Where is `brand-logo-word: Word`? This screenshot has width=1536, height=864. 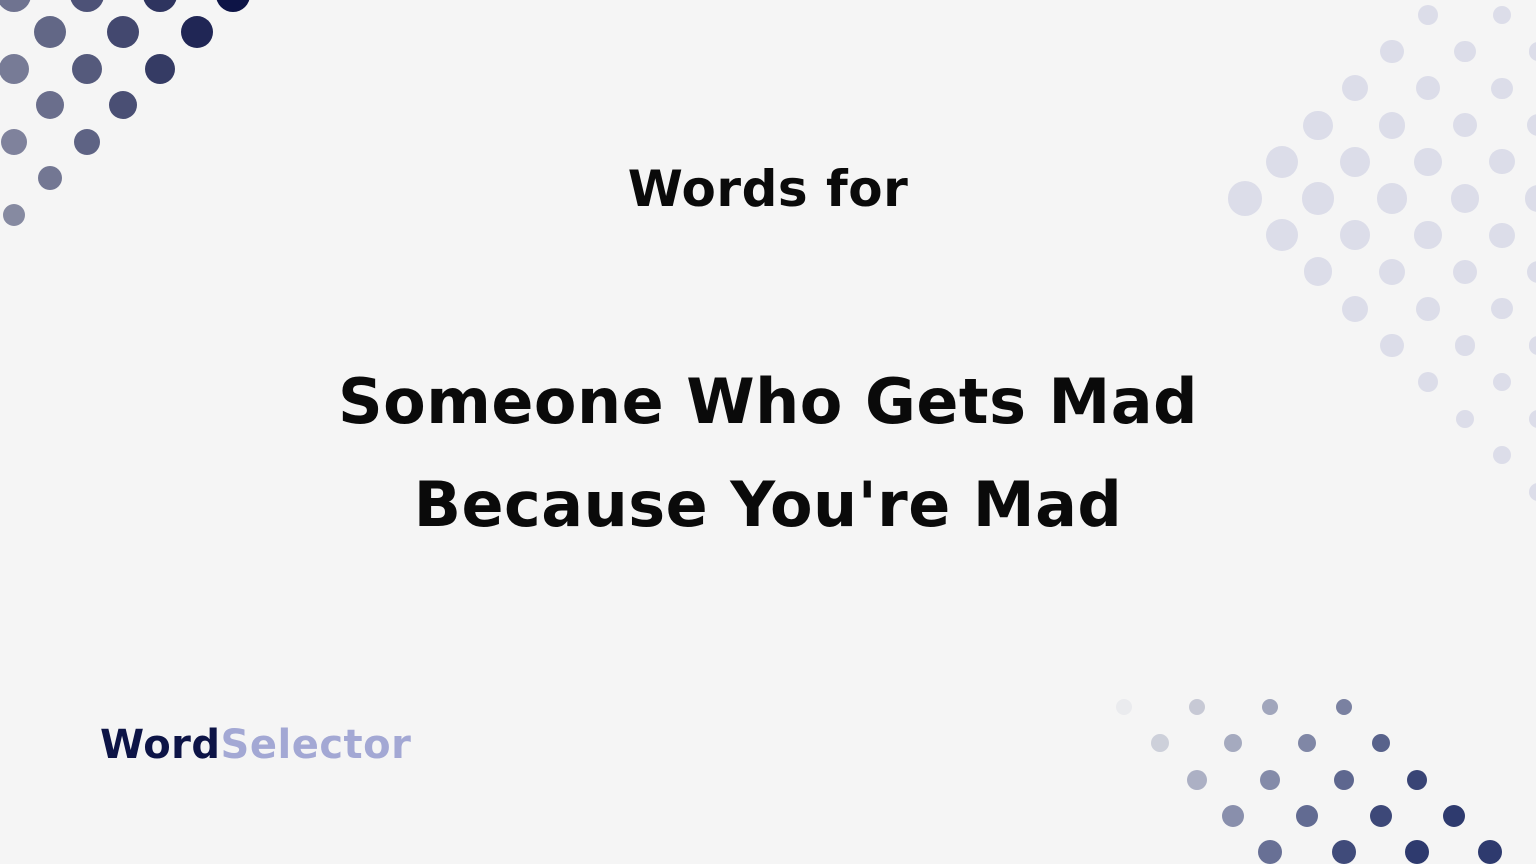 brand-logo-word: Word is located at coordinates (160, 745).